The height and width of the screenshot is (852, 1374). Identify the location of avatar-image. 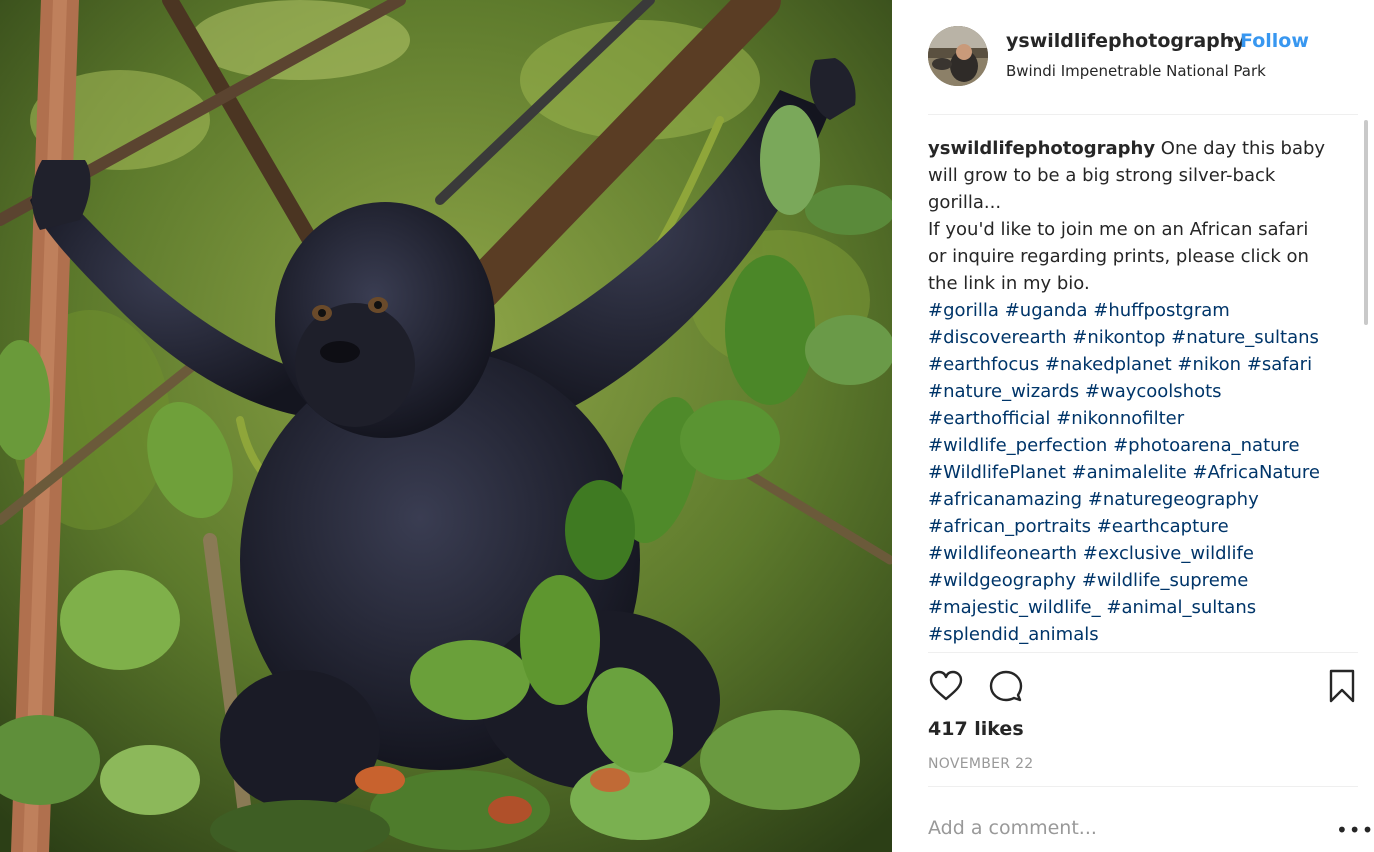
(958, 56).